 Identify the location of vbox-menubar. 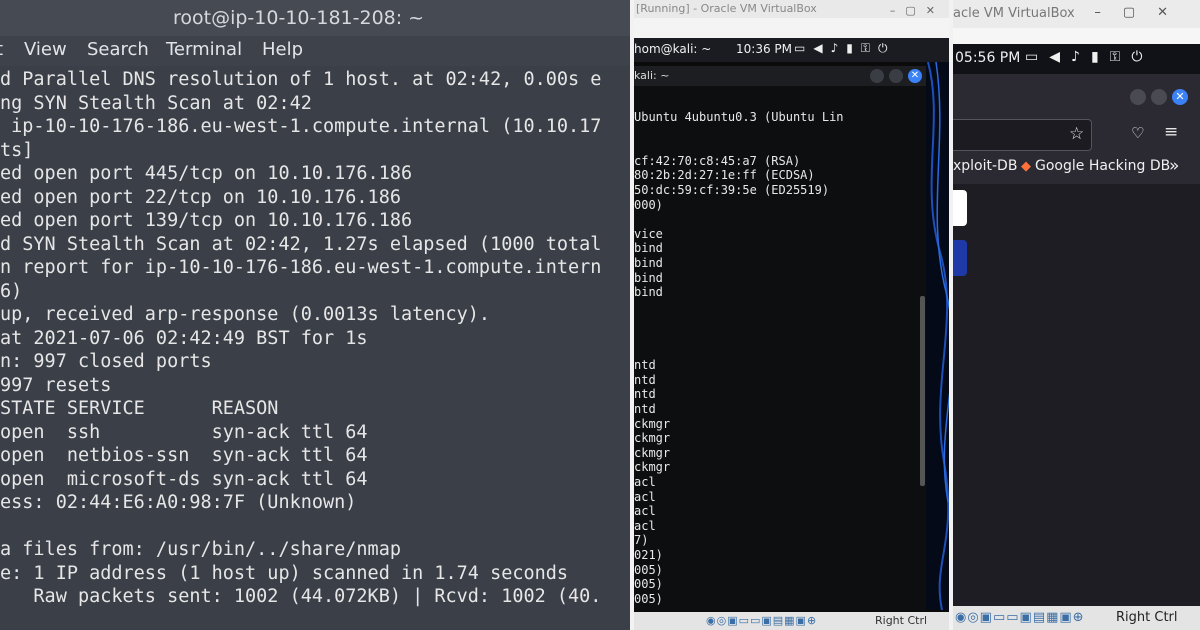
(791, 28).